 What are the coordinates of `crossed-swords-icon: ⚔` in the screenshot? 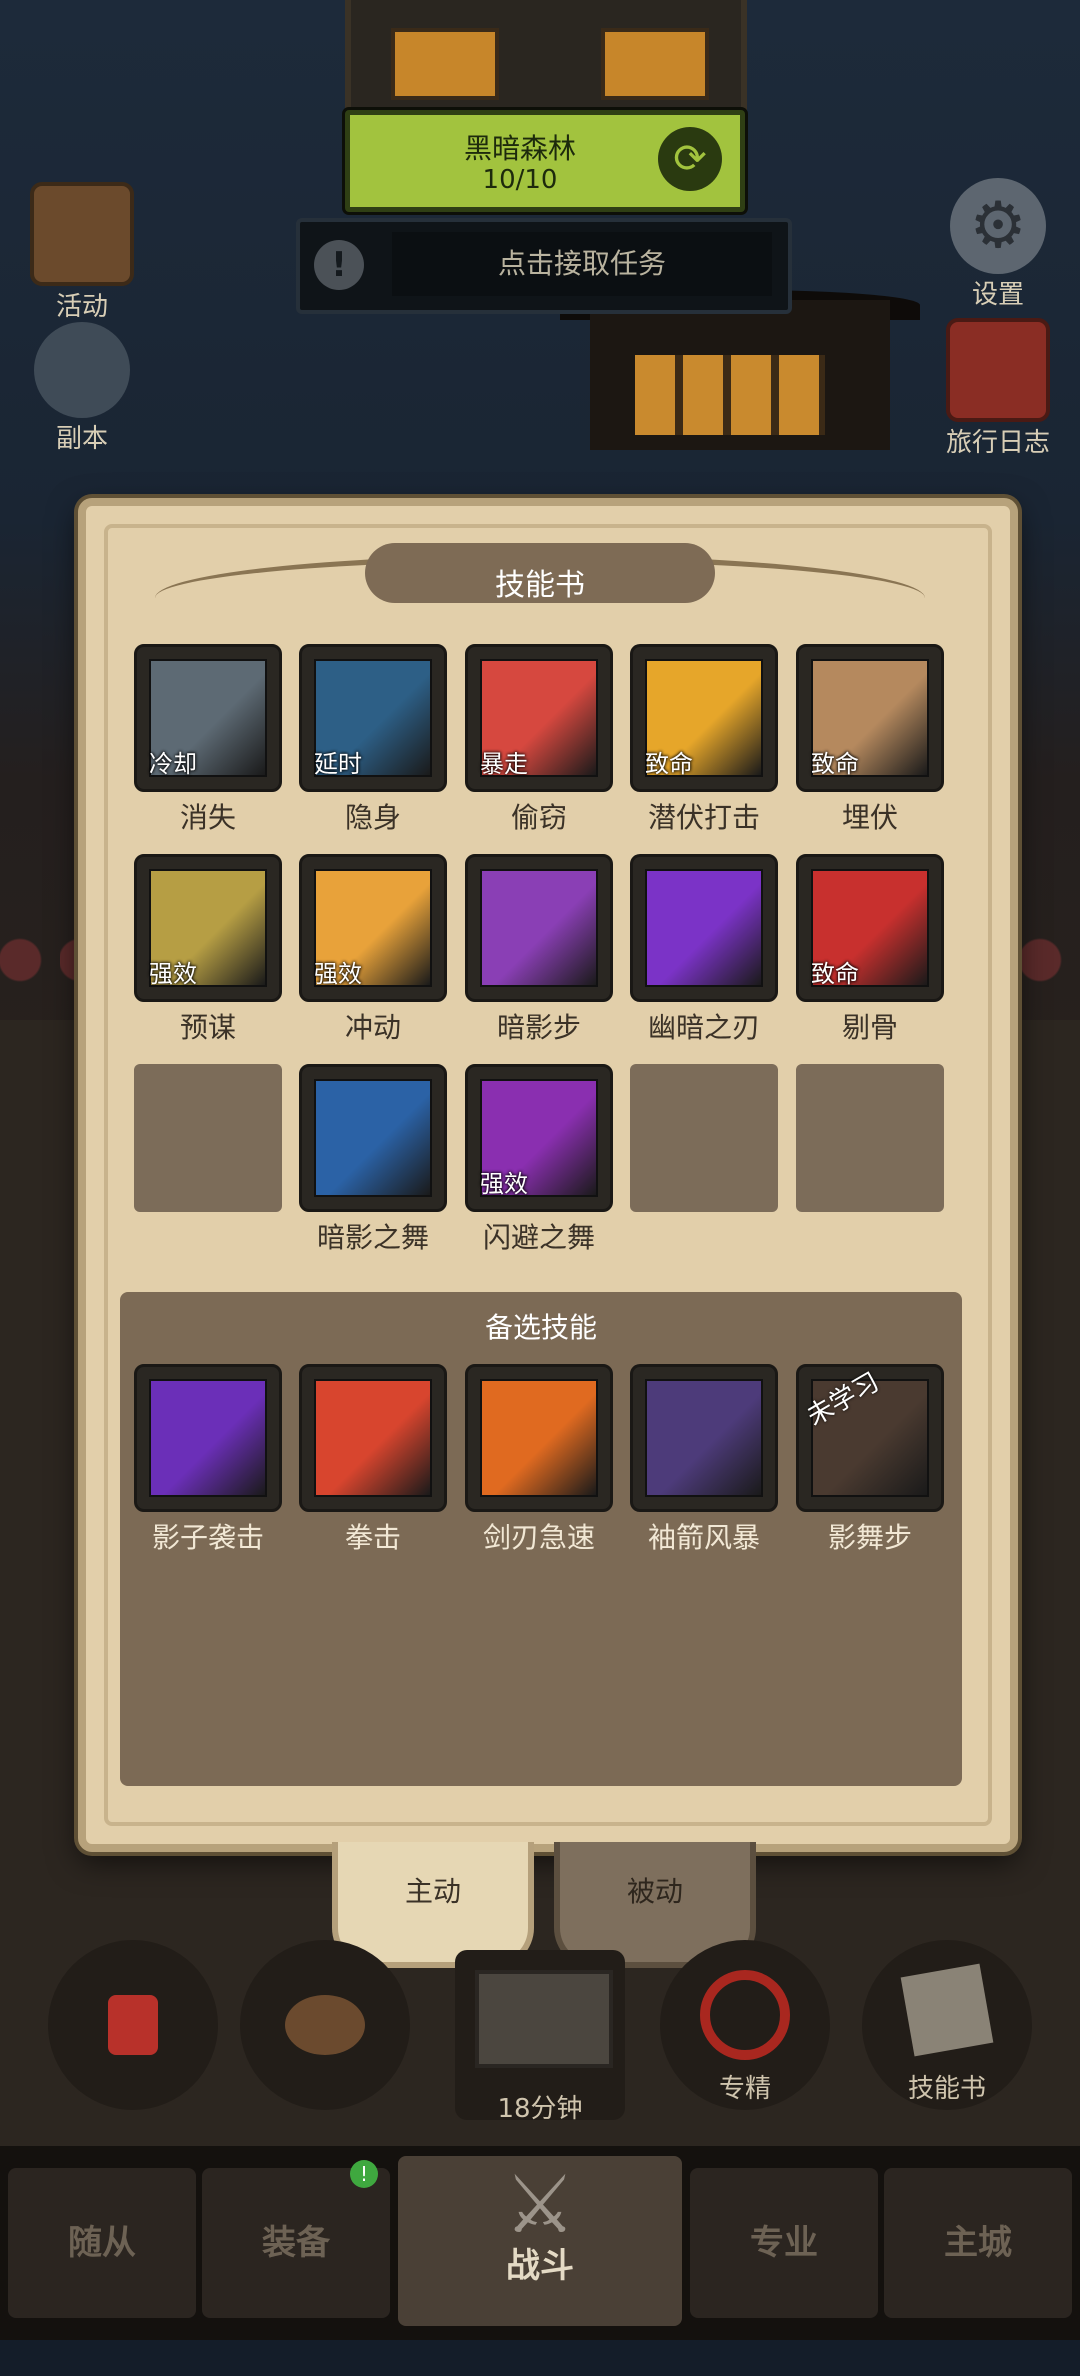 It's located at (540, 2204).